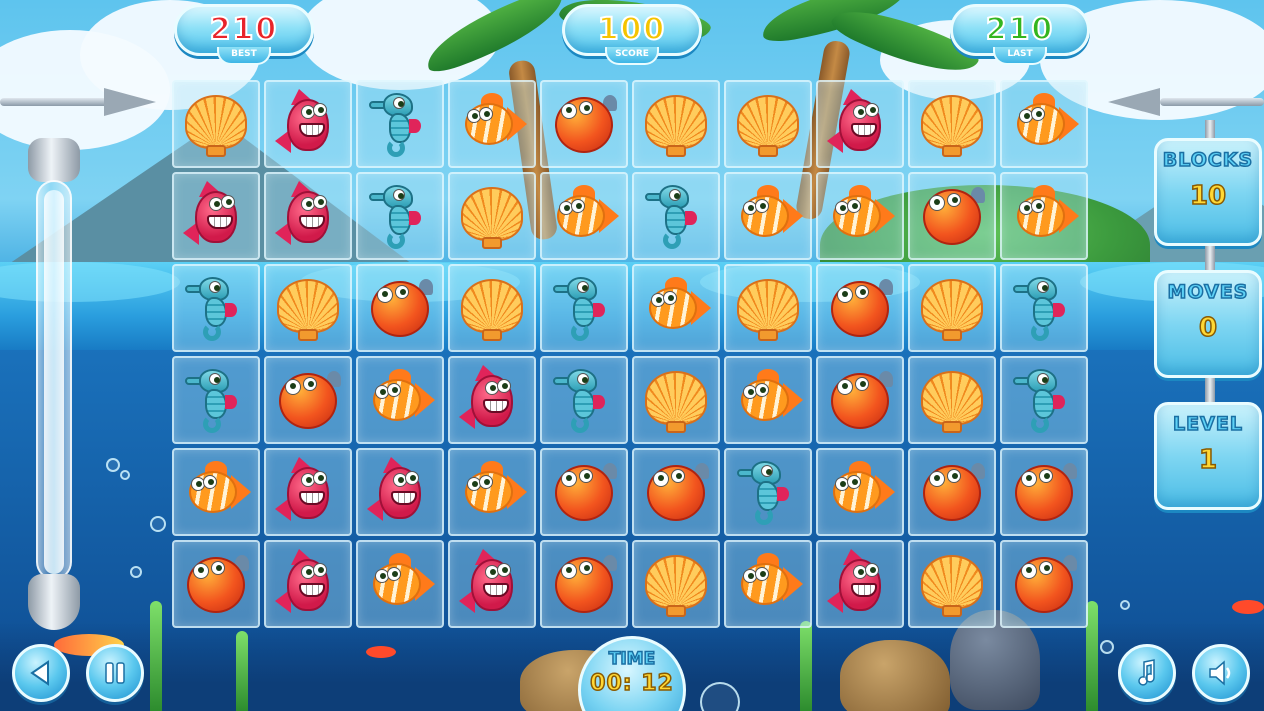 This screenshot has width=1264, height=711. What do you see at coordinates (1208, 292) in the screenshot?
I see `moves-label: MOVES` at bounding box center [1208, 292].